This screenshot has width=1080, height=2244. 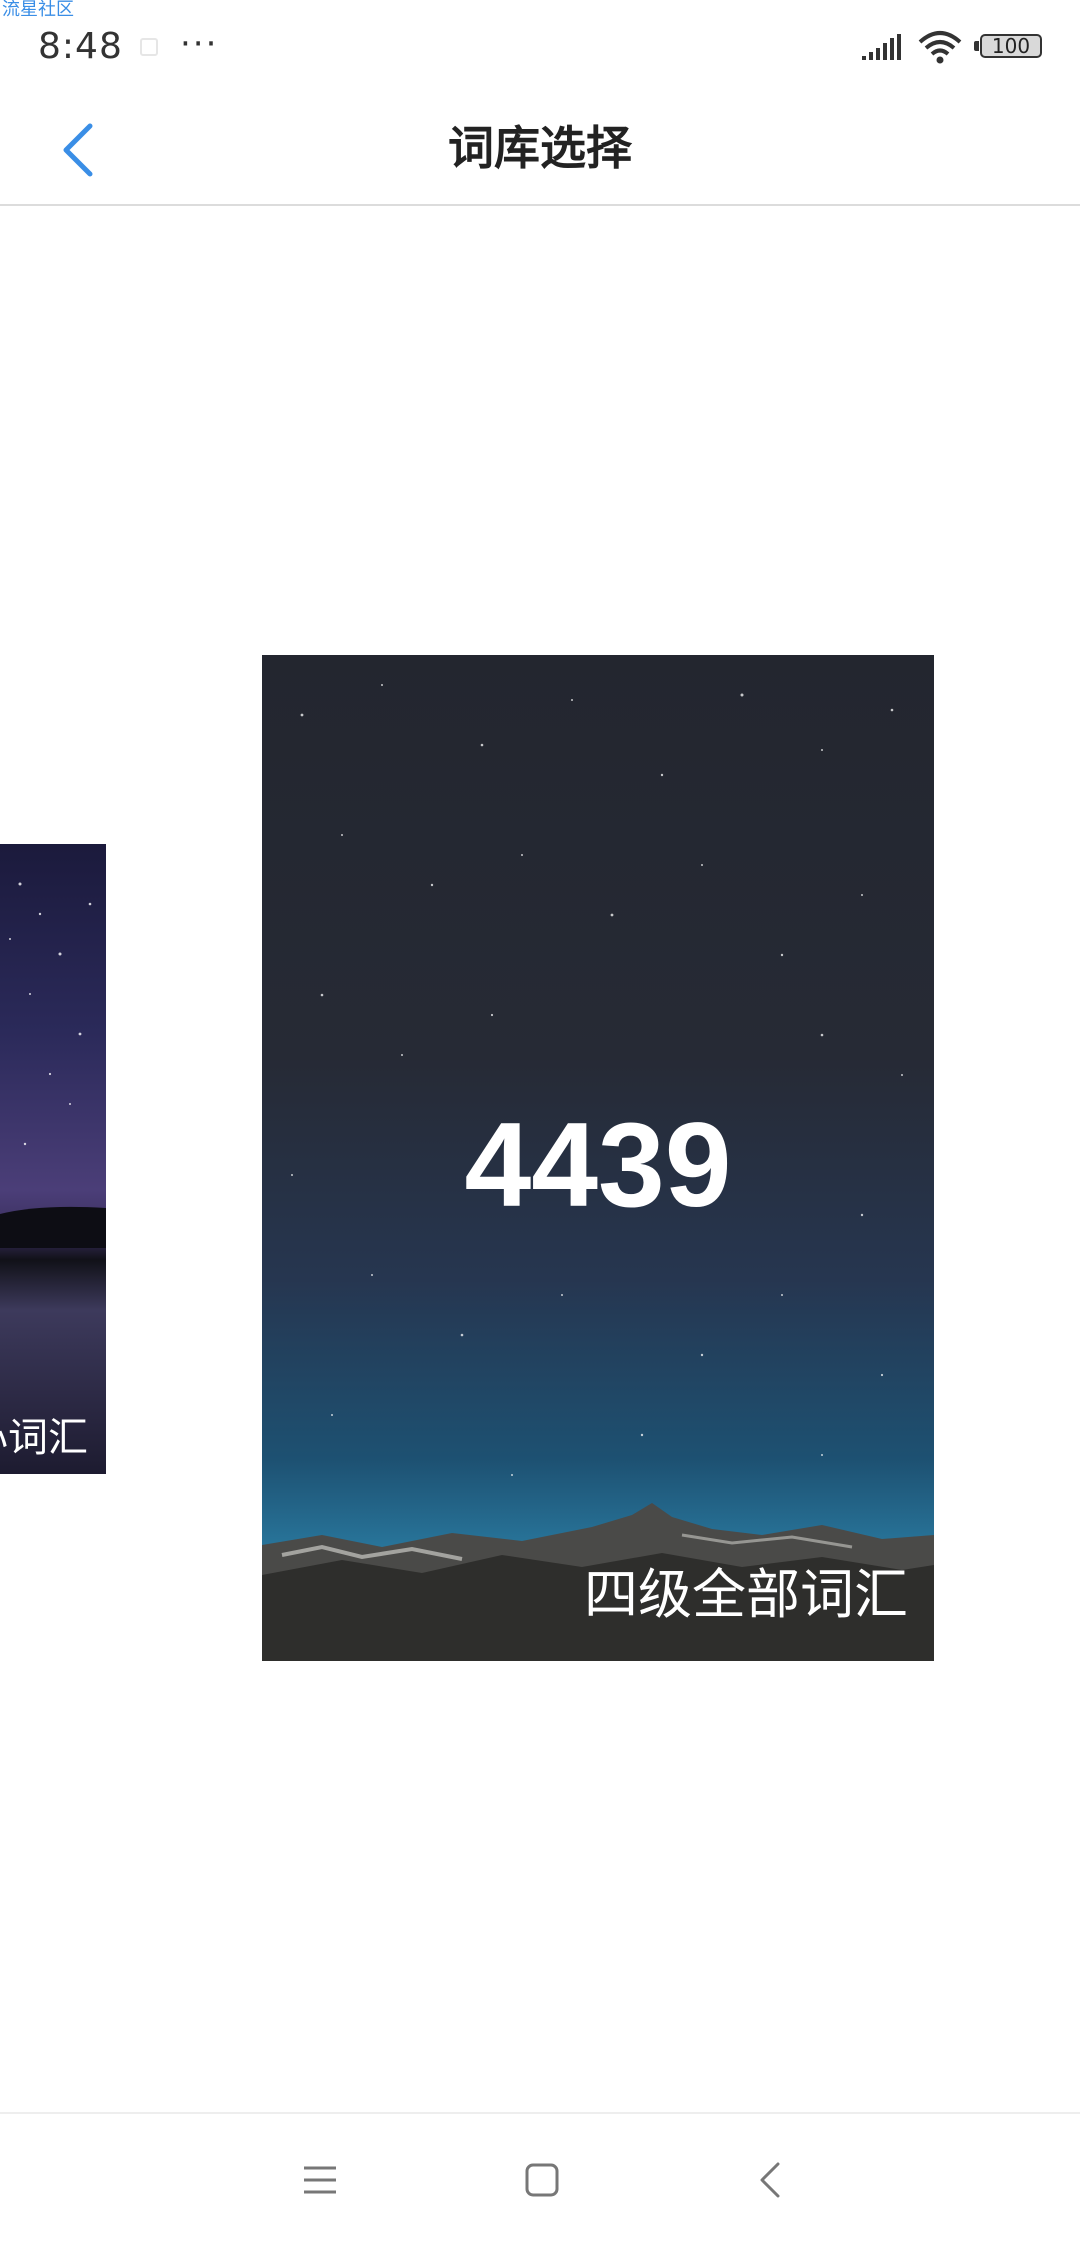 I want to click on battery-cap, so click(x=976, y=46).